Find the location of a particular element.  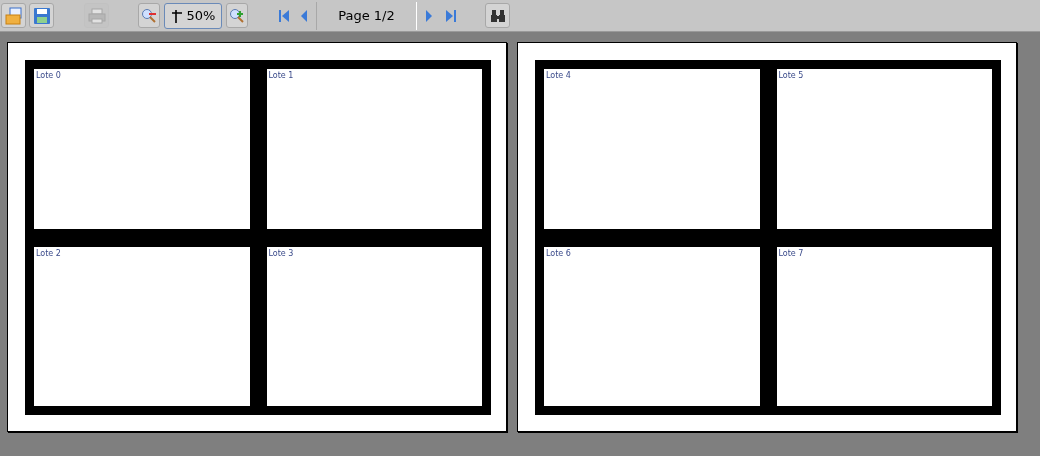

label-title: Lote 7 is located at coordinates (791, 253).